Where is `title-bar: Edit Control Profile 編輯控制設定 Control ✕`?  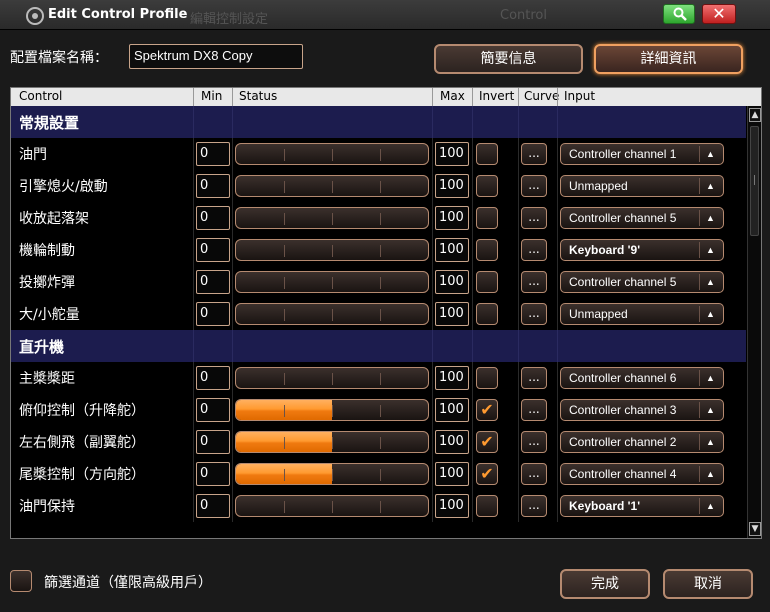
title-bar: Edit Control Profile 編輯控制設定 Control ✕ is located at coordinates (385, 15).